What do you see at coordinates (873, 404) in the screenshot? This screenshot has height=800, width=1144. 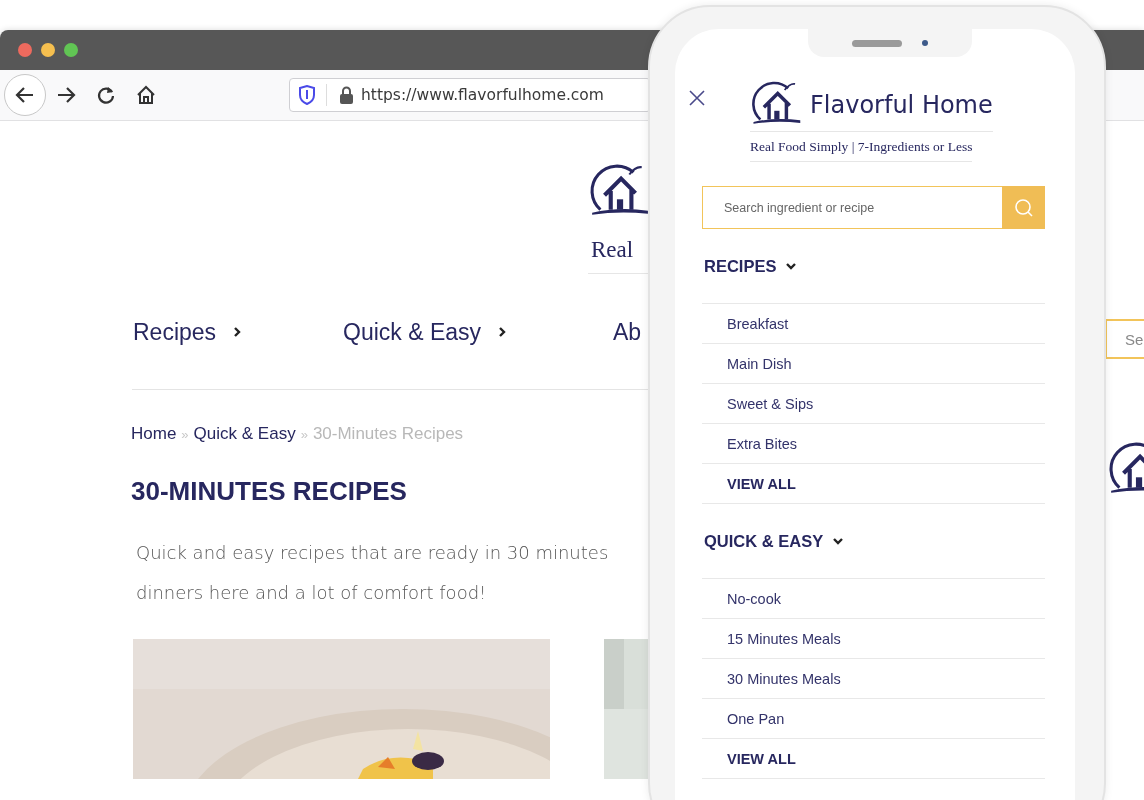 I see `menu-link: Sweet & Sips` at bounding box center [873, 404].